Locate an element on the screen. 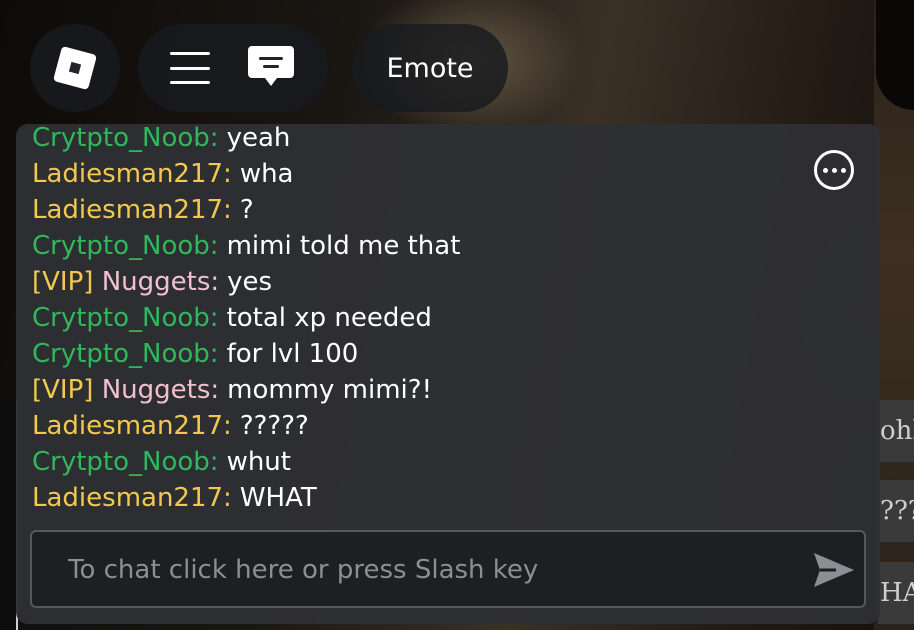  chat-message: Ladiesman217: wha is located at coordinates (412, 174).